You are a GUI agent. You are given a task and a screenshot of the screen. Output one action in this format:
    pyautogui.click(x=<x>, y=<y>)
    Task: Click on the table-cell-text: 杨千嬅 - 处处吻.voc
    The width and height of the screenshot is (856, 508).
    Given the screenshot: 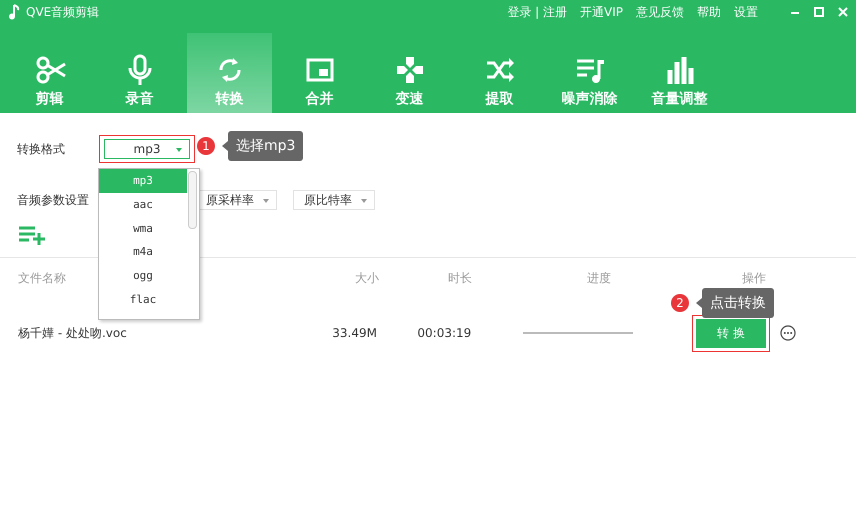 What is the action you would take?
    pyautogui.click(x=73, y=333)
    